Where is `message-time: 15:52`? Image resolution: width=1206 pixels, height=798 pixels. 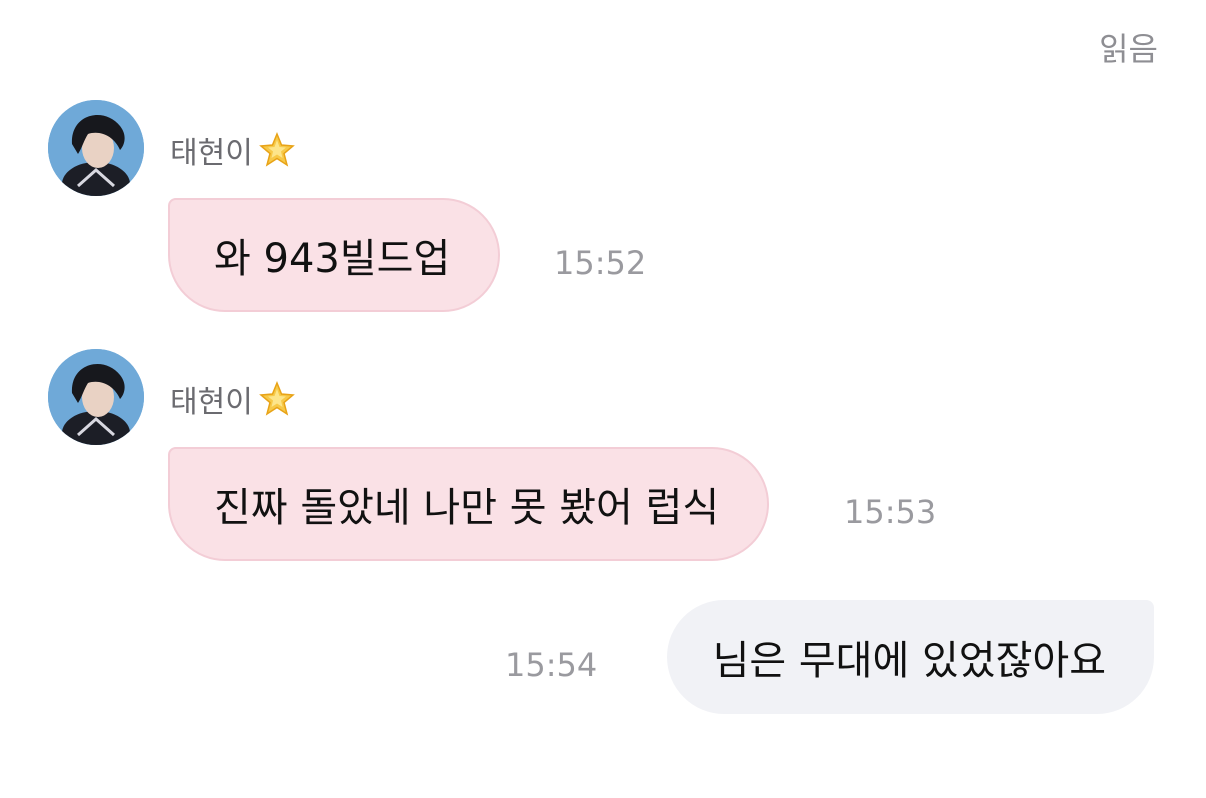
message-time: 15:52 is located at coordinates (600, 263).